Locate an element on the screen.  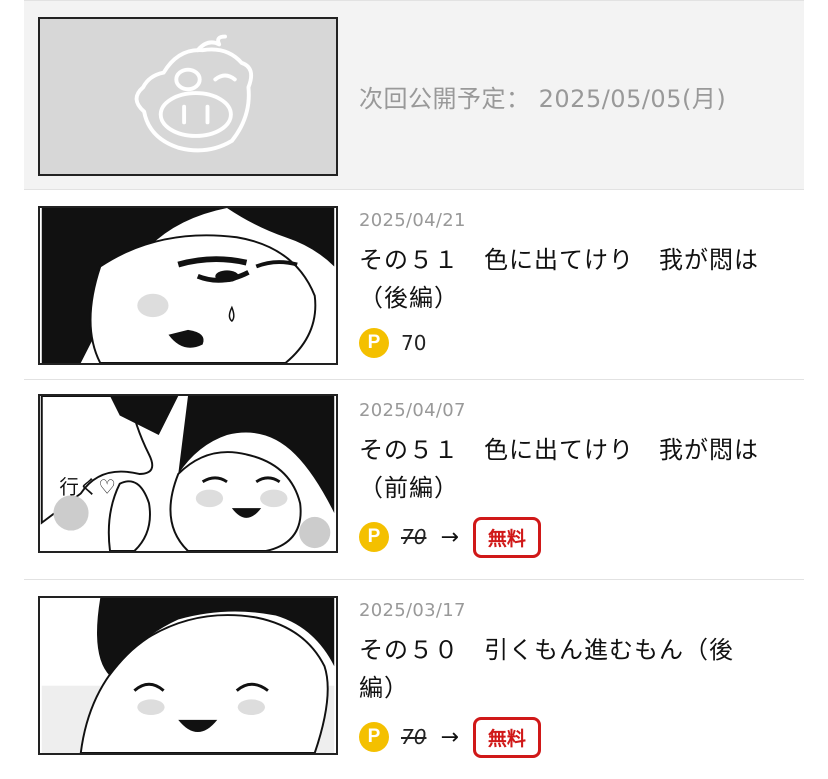
episode-title-line2: （前編） is located at coordinates (409, 488).